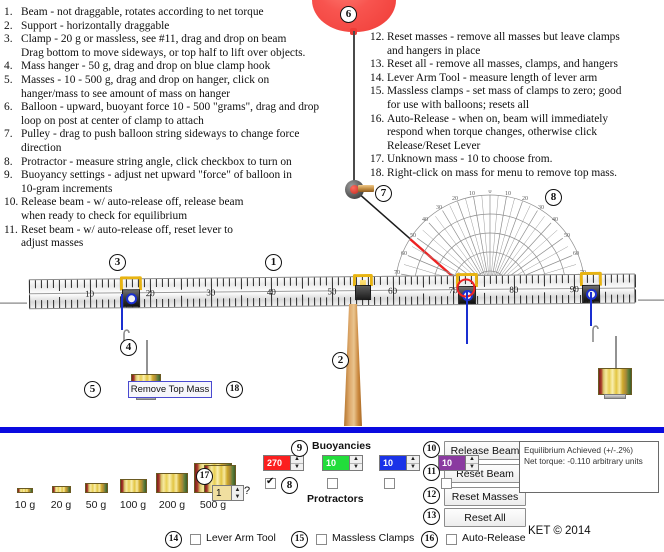  What do you see at coordinates (321, 539) in the screenshot?
I see `massless-clamps-checkbox` at bounding box center [321, 539].